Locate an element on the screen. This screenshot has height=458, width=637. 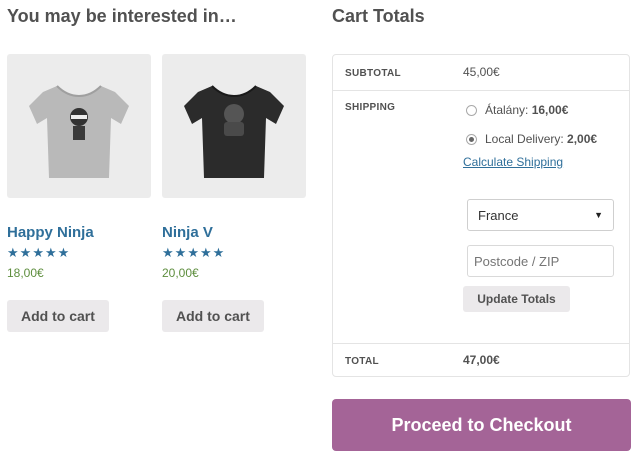
product-price: 18,00€ is located at coordinates (25, 273).